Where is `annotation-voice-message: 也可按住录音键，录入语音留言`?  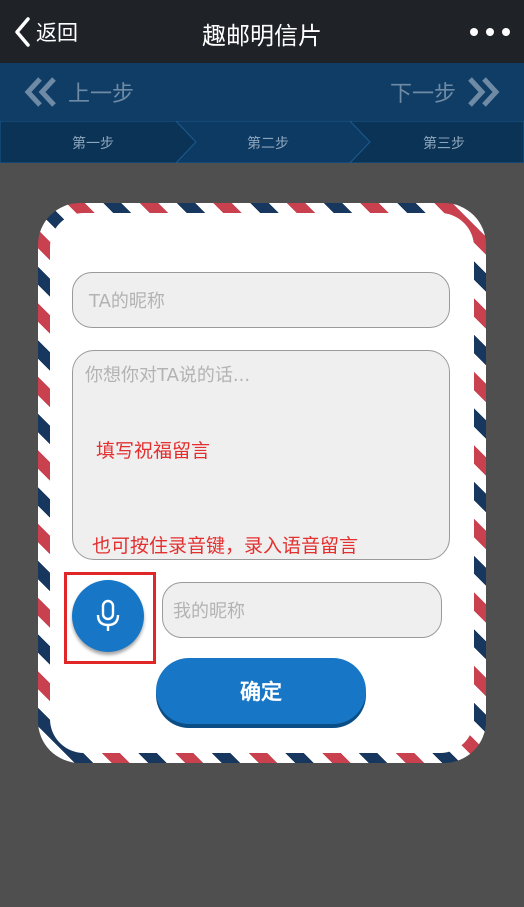
annotation-voice-message: 也可按住录音键，录入语音留言 is located at coordinates (225, 546).